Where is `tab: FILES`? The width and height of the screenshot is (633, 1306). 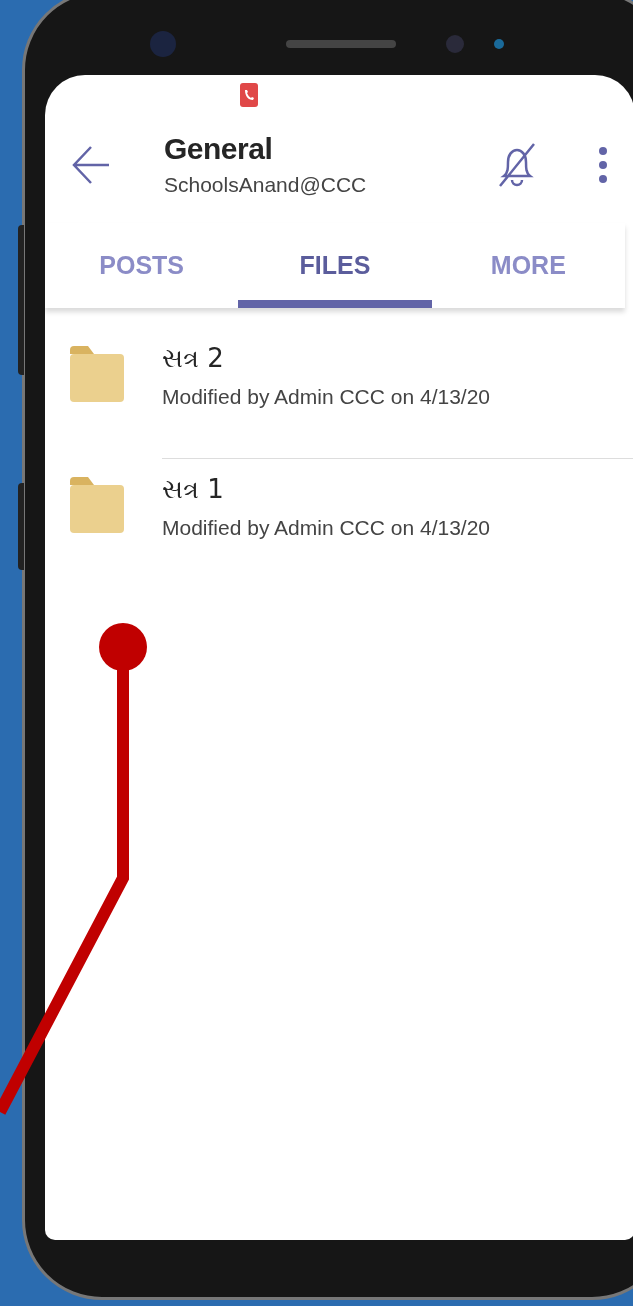
tab: FILES is located at coordinates (335, 265).